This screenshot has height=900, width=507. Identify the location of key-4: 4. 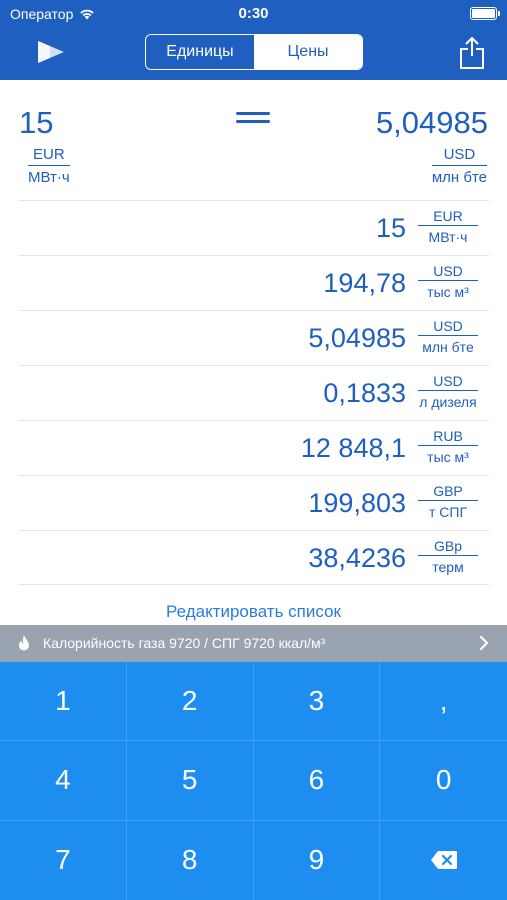
(63, 781).